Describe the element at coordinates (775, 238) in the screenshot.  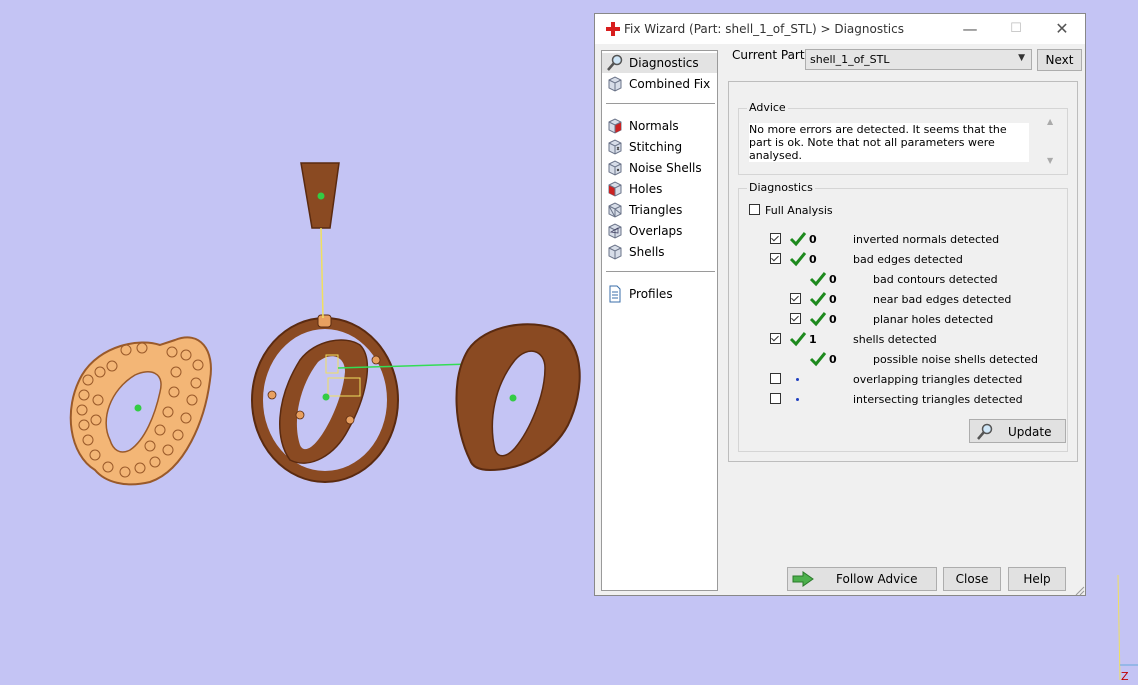
I see `inverted-normals-checkbox` at that location.